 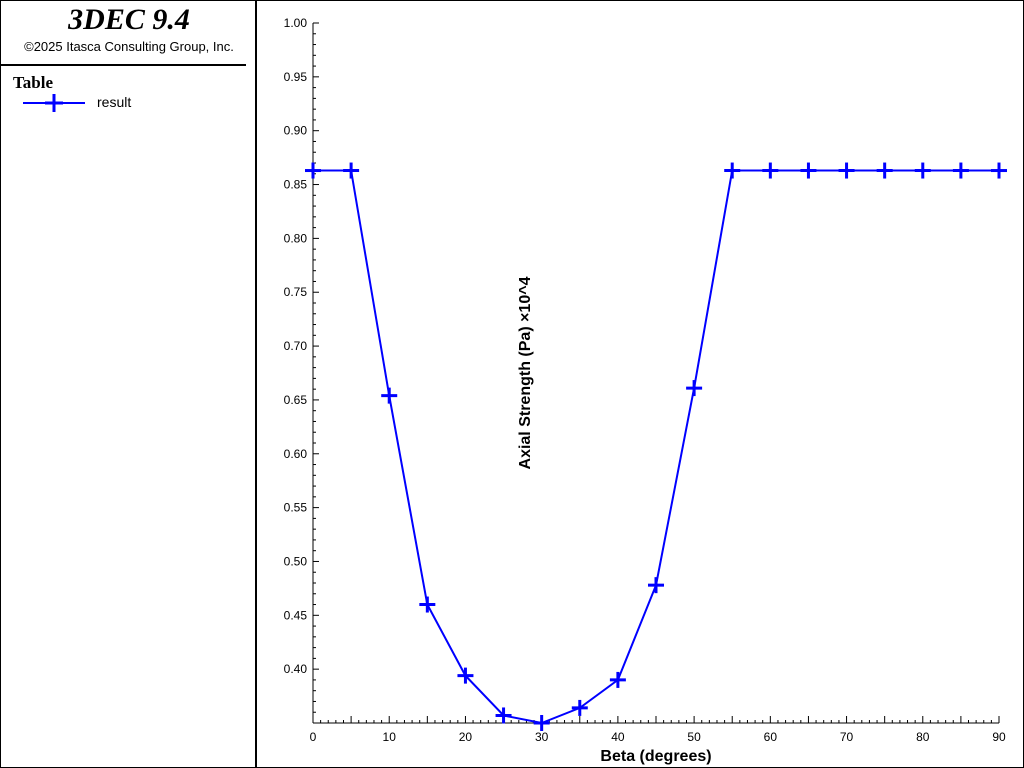 I want to click on x-tick-label: 30, so click(x=542, y=737).